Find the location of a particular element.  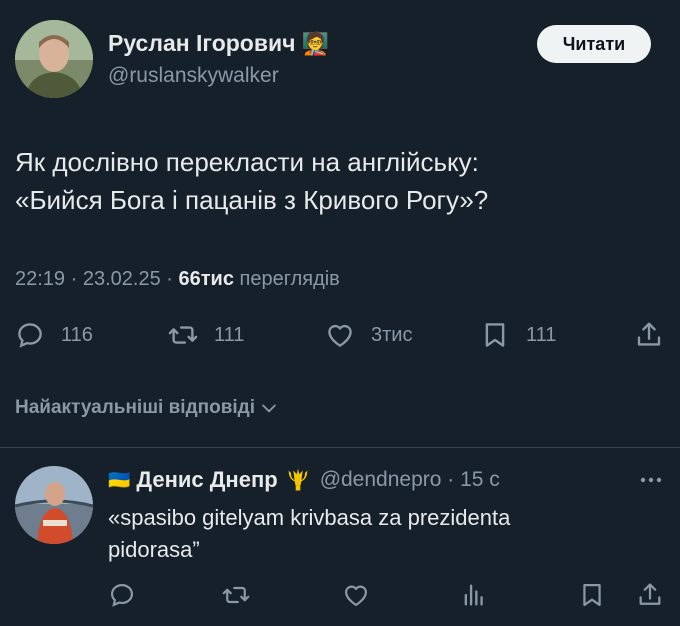

replies-sort-label: Найактуальніші відповіді is located at coordinates (135, 407).